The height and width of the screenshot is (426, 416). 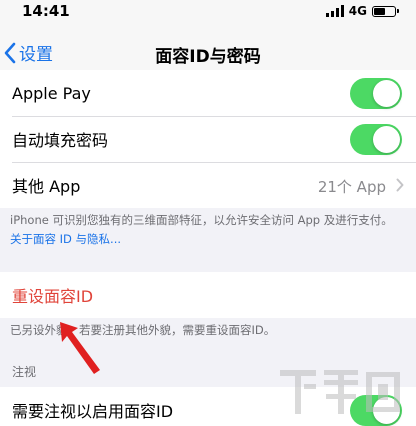 I want to click on other-apps-row: 其他 App 21个 App, so click(x=208, y=185).